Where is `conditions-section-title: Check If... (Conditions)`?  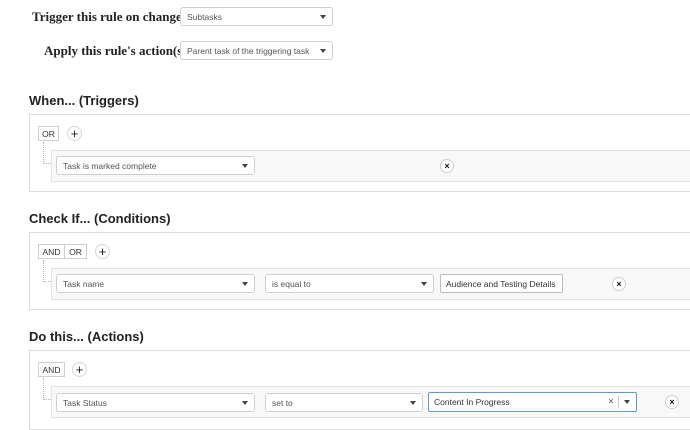 conditions-section-title: Check If... (Conditions) is located at coordinates (100, 218).